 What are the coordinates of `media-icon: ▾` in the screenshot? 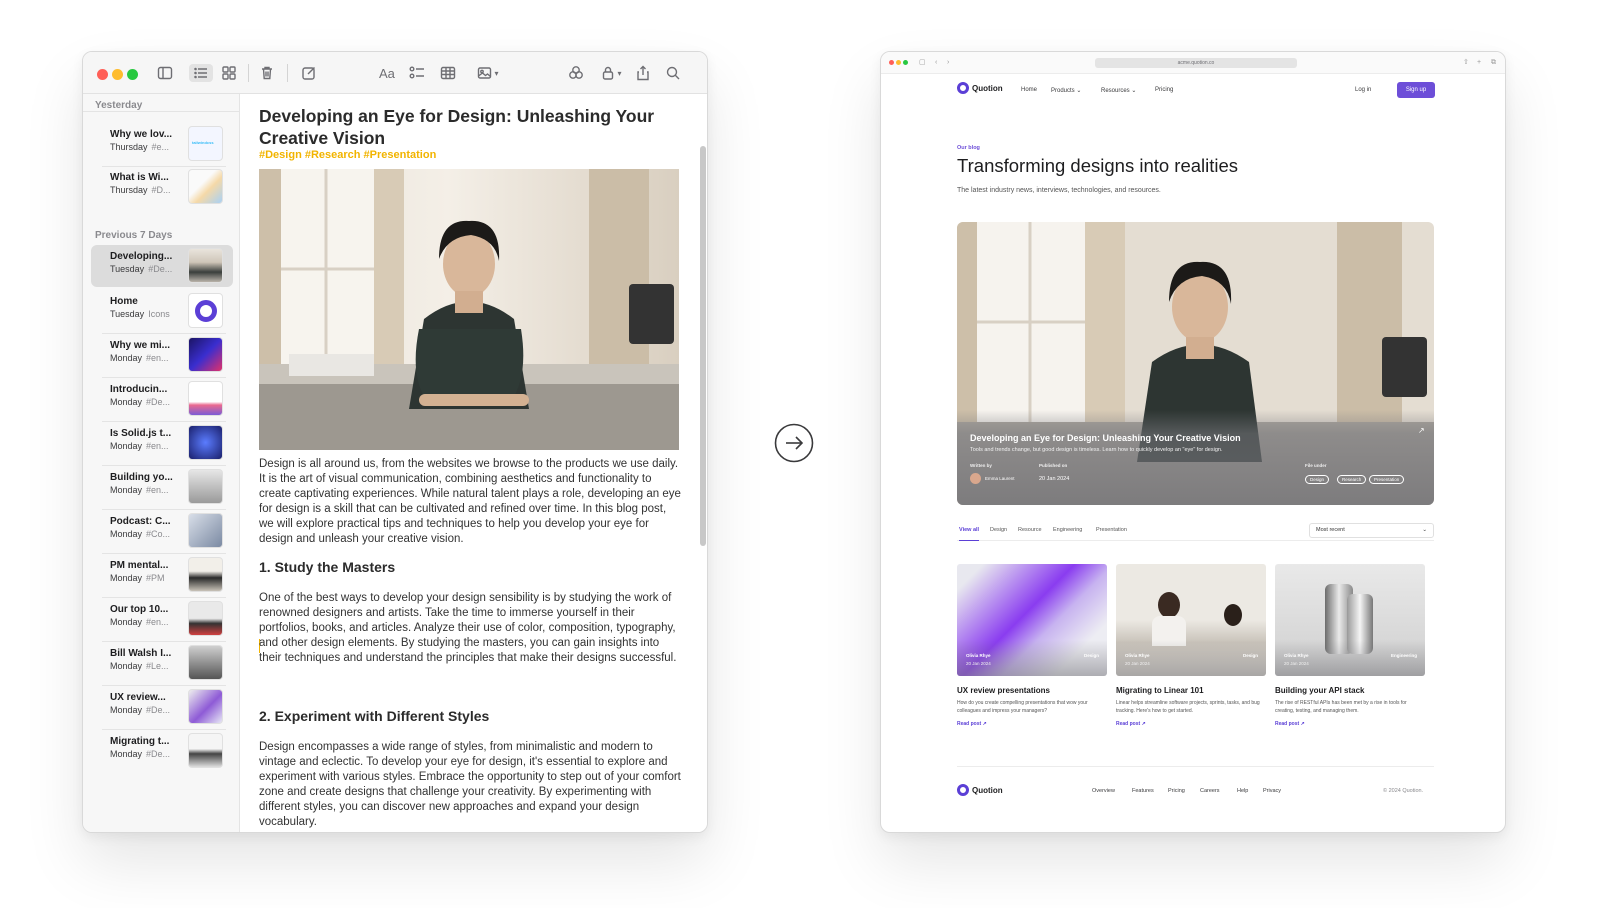 It's located at (488, 73).